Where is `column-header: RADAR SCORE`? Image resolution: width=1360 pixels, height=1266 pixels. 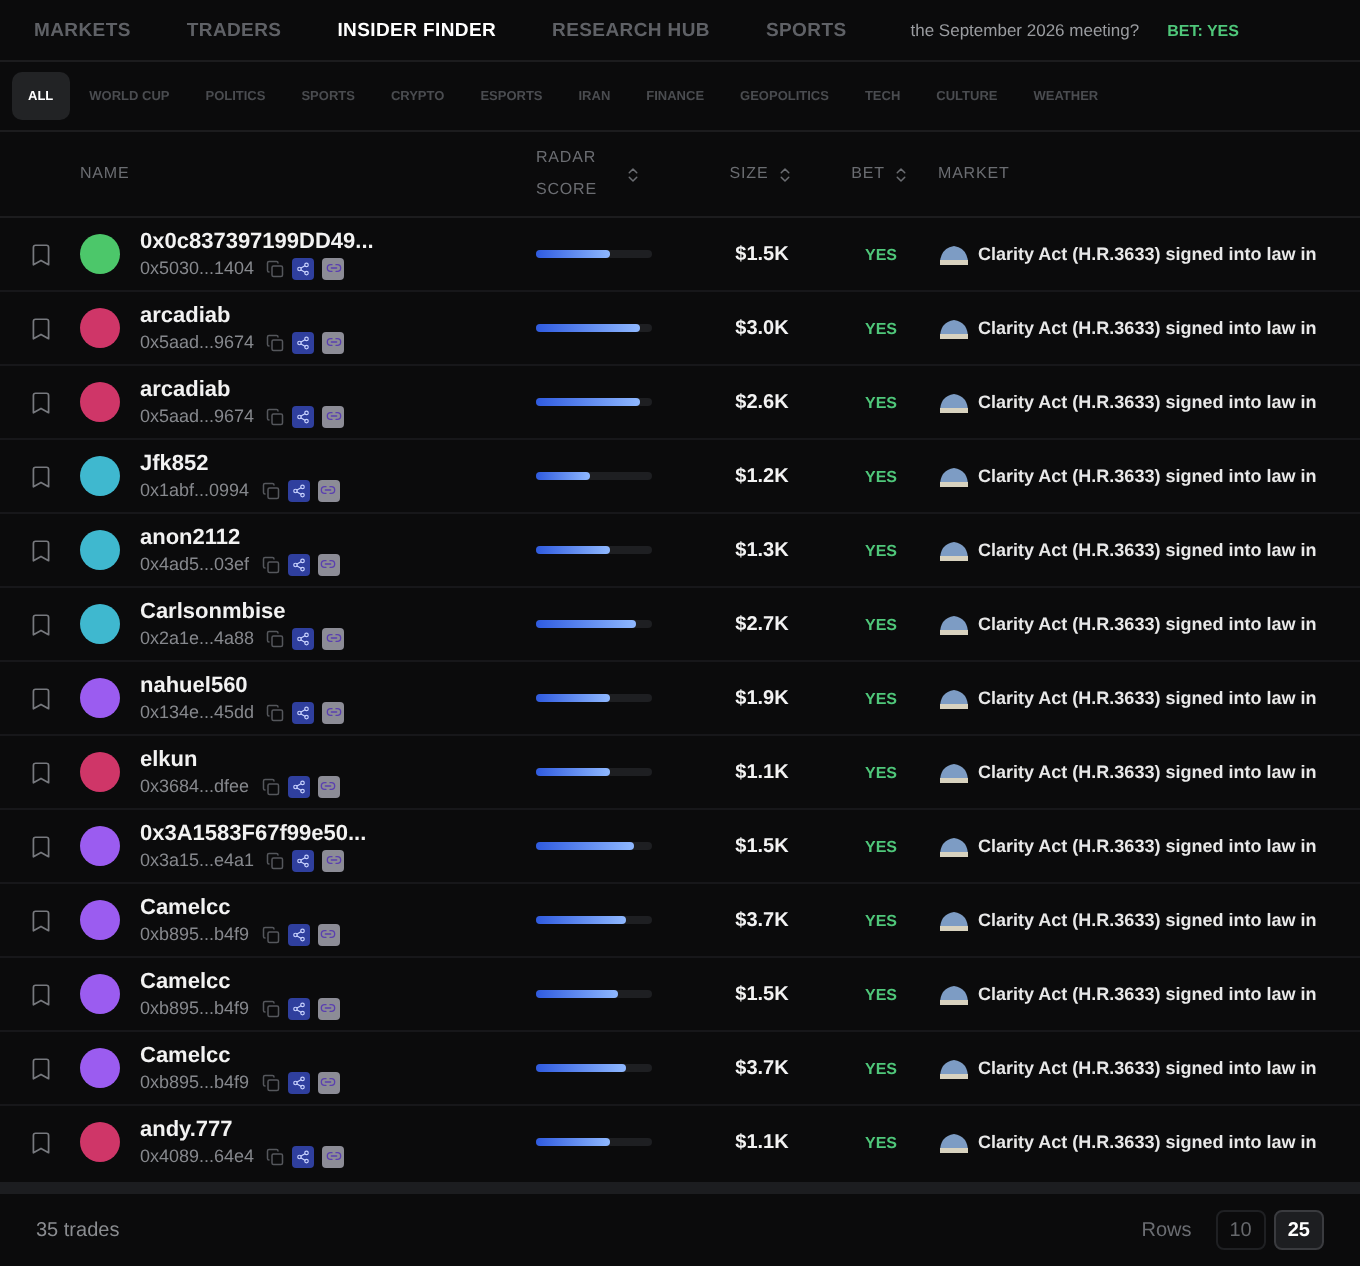 column-header: RADAR SCORE is located at coordinates (618, 174).